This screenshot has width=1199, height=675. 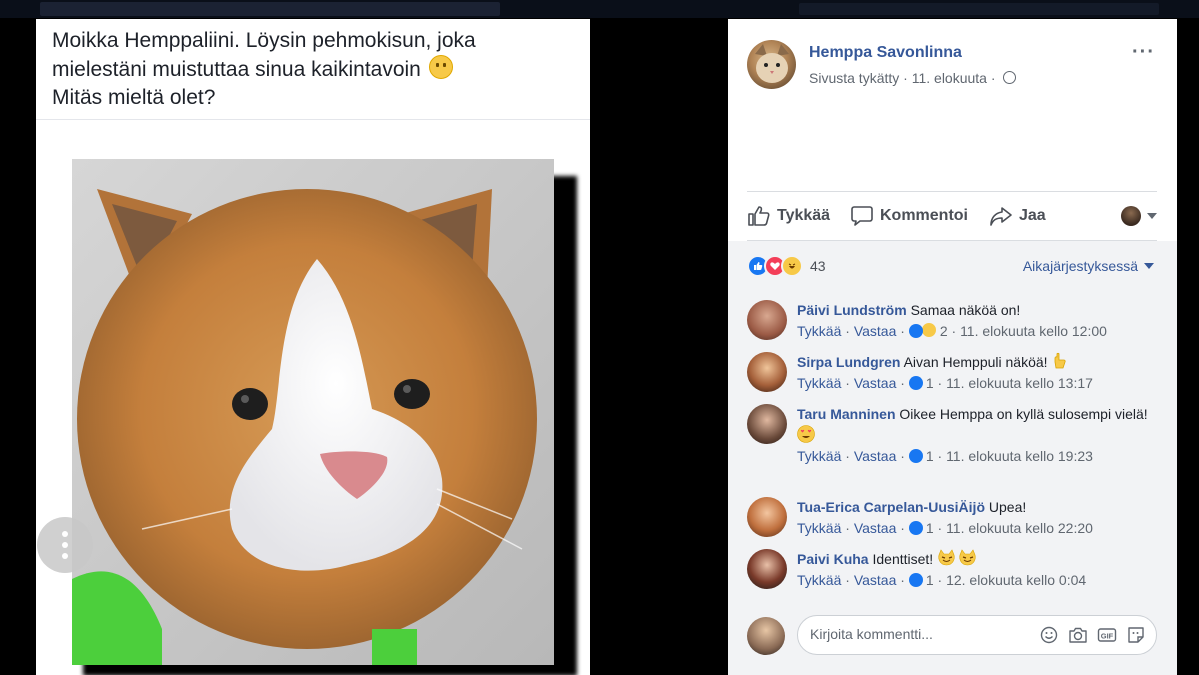 What do you see at coordinates (1019, 528) in the screenshot?
I see `comment-timestamp: 11. elokuuta kello 22:20` at bounding box center [1019, 528].